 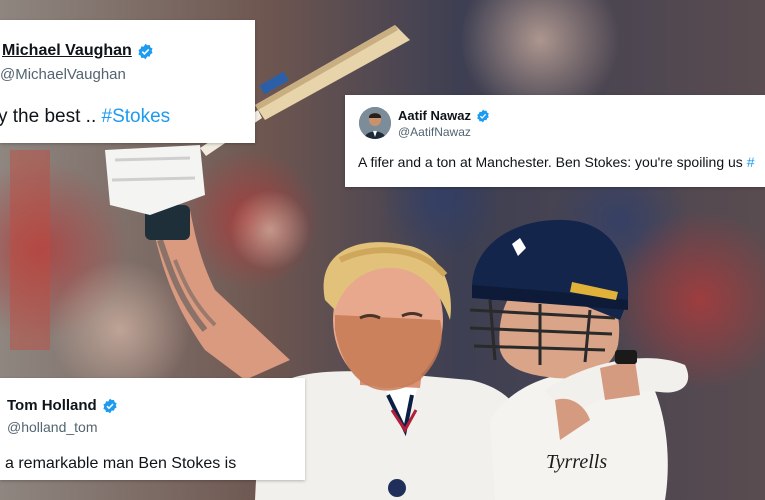 I want to click on author-name-text: Tom Holland, so click(x=52, y=405).